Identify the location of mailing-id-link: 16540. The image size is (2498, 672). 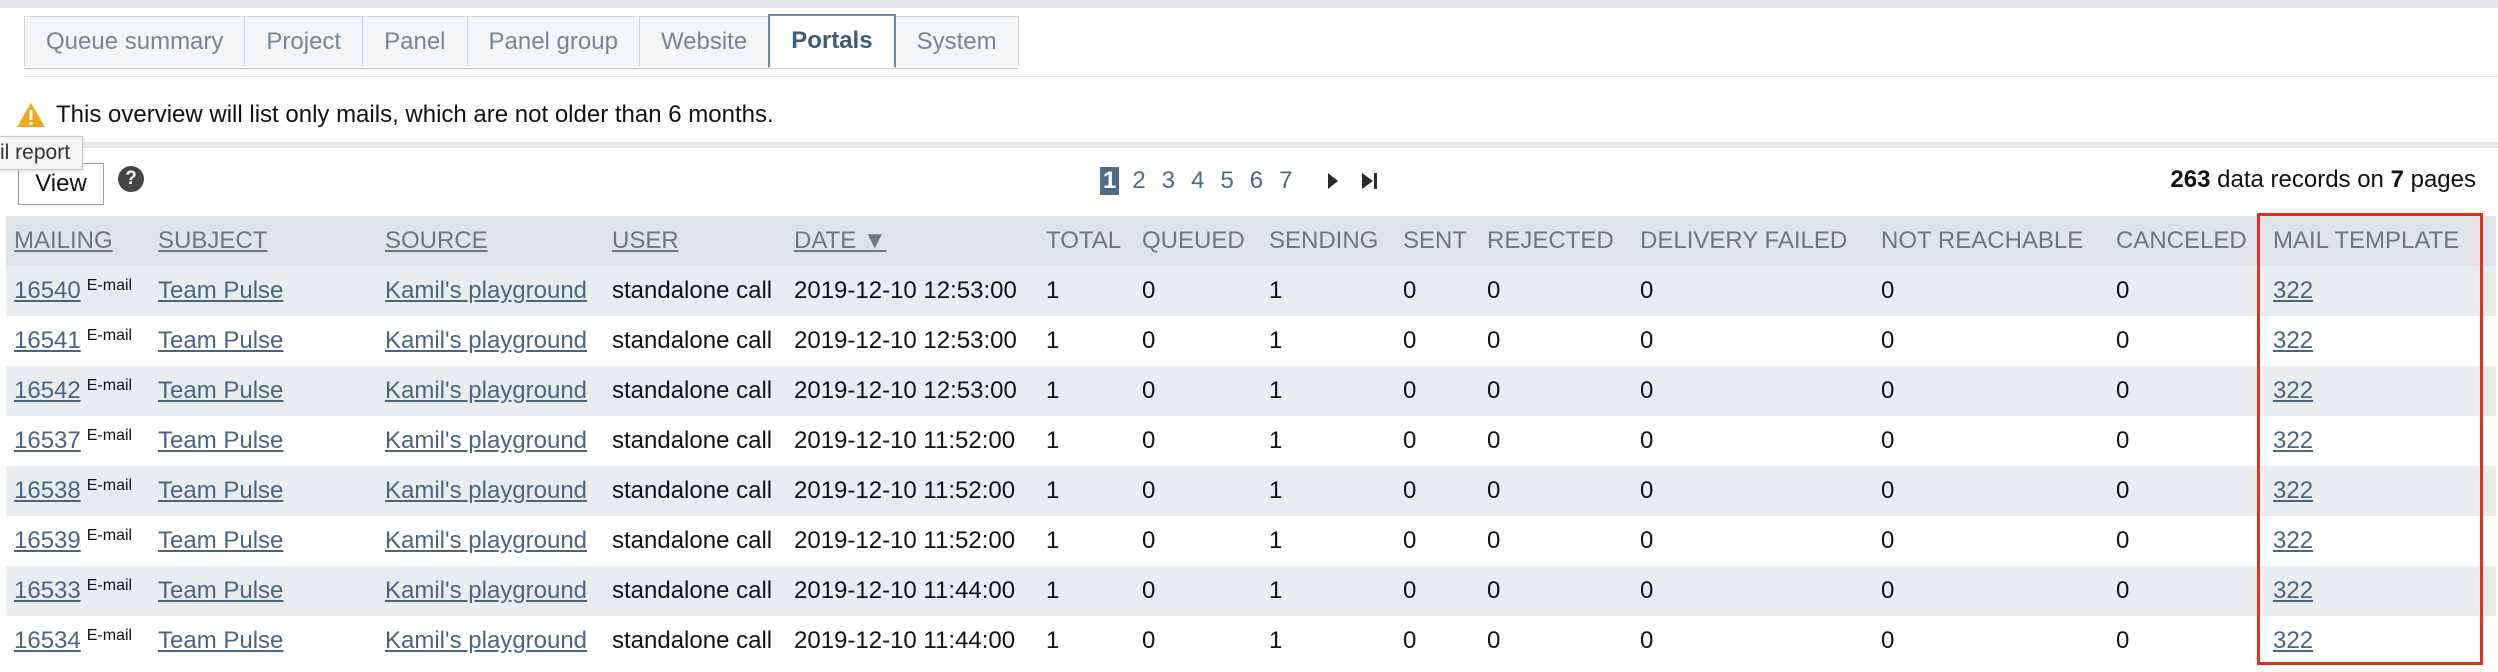
(47, 290).